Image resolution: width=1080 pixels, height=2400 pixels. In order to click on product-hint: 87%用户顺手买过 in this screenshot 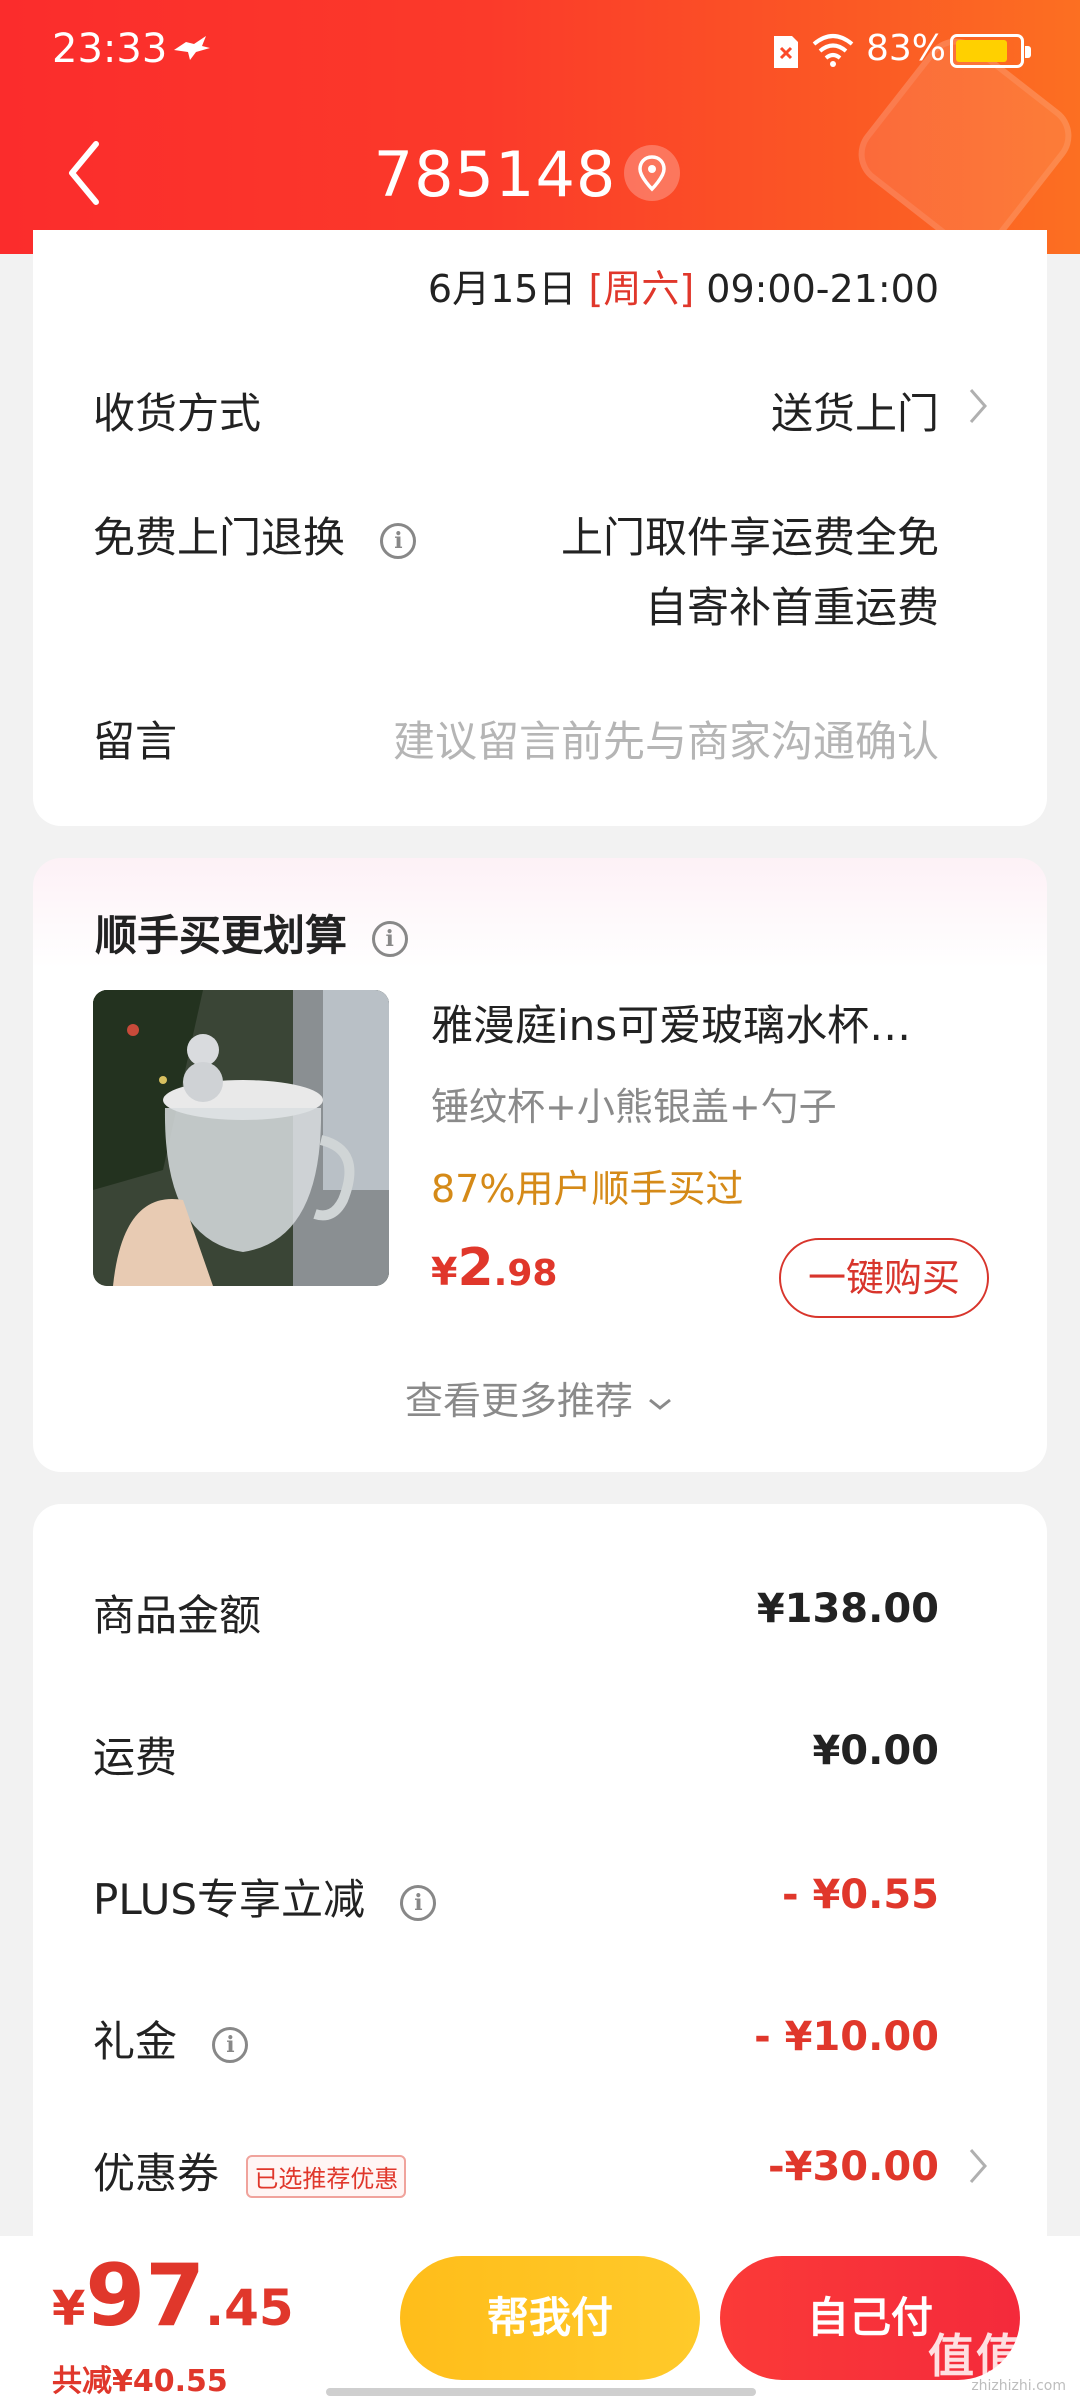, I will do `click(587, 1189)`.